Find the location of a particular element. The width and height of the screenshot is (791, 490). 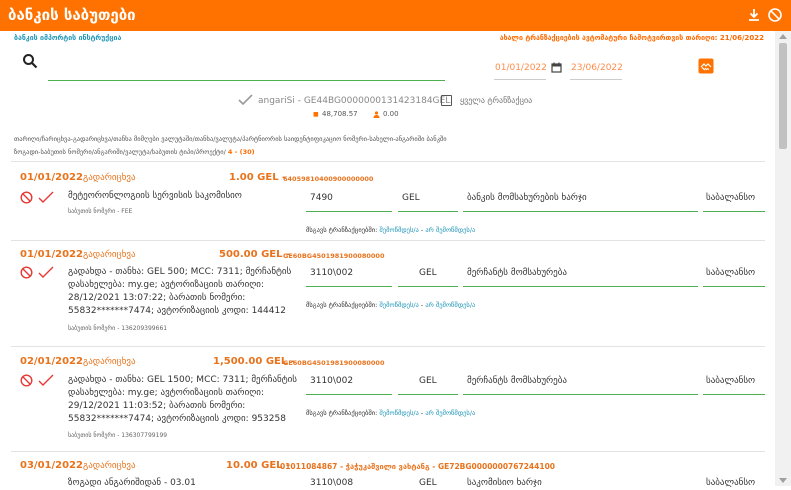

scroll-up-arrow is located at coordinates (783, 36).